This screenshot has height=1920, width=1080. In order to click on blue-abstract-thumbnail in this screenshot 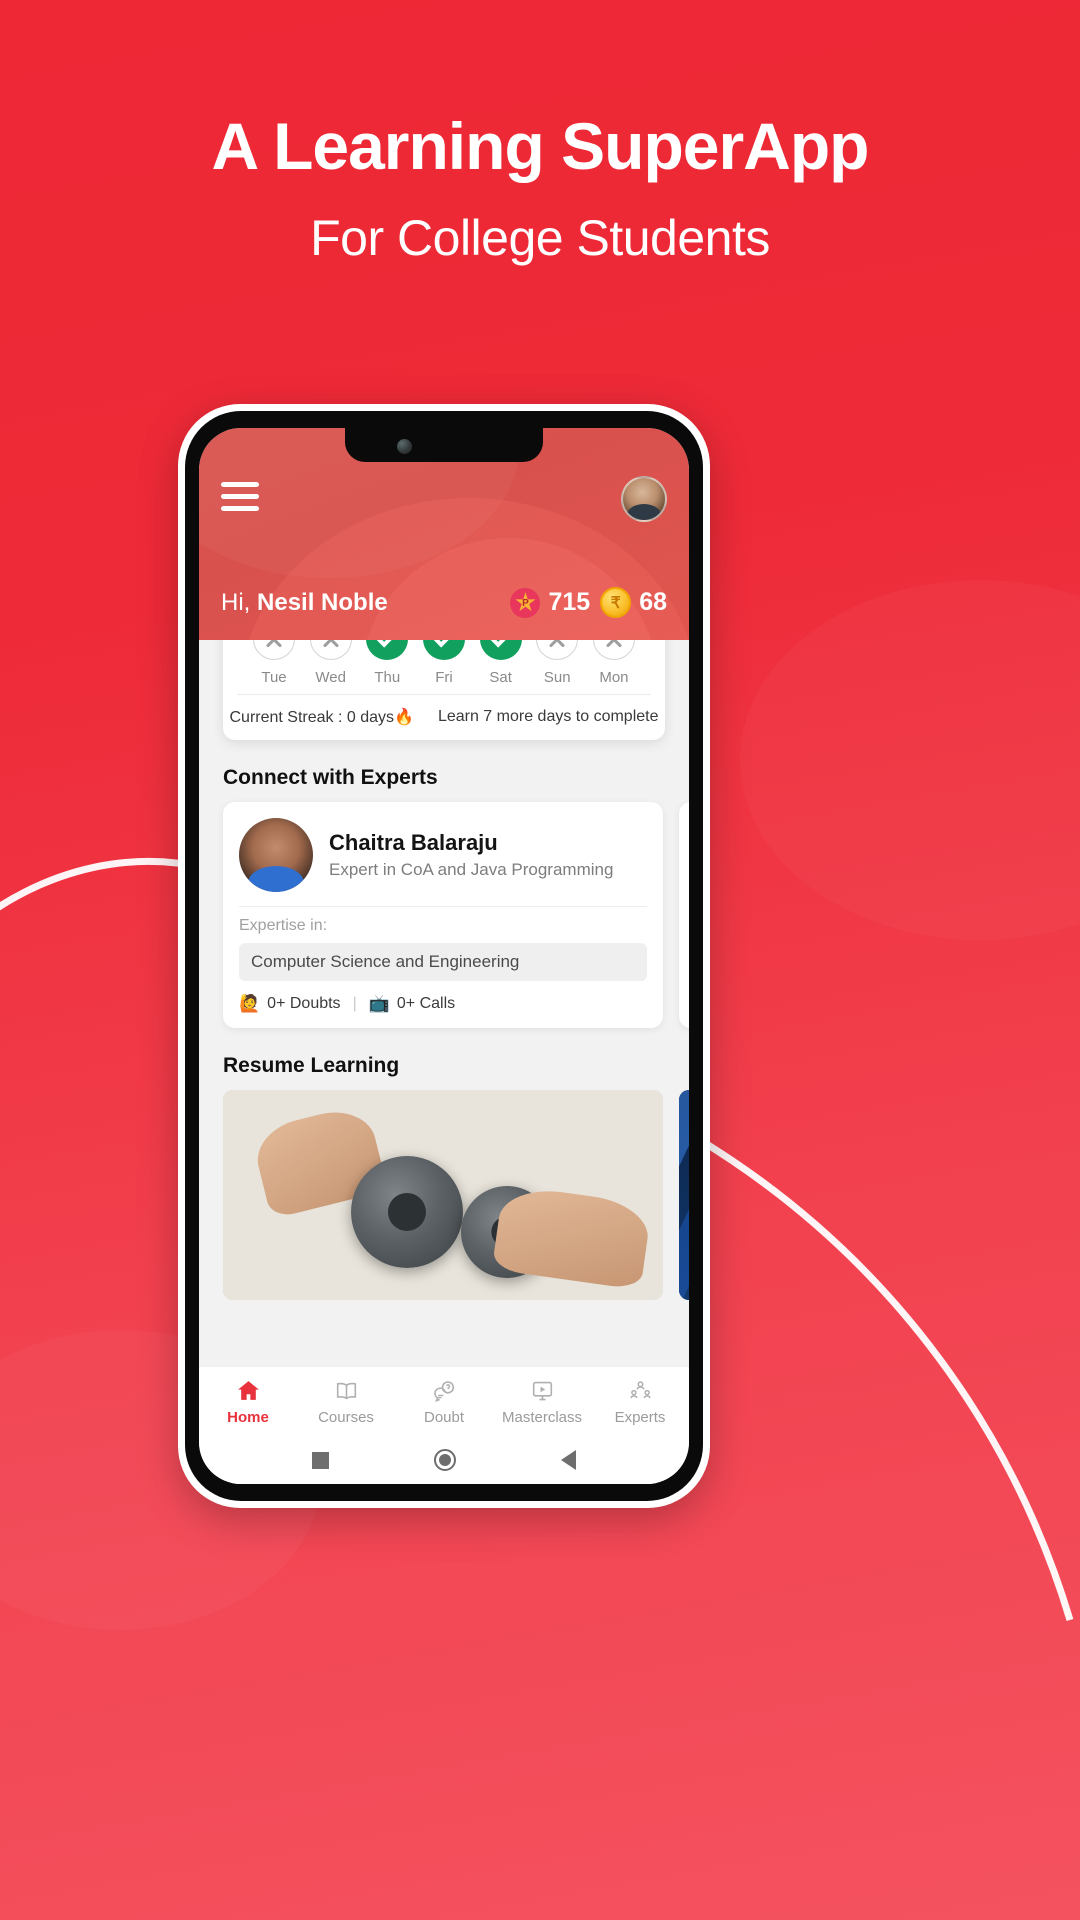, I will do `click(684, 1195)`.